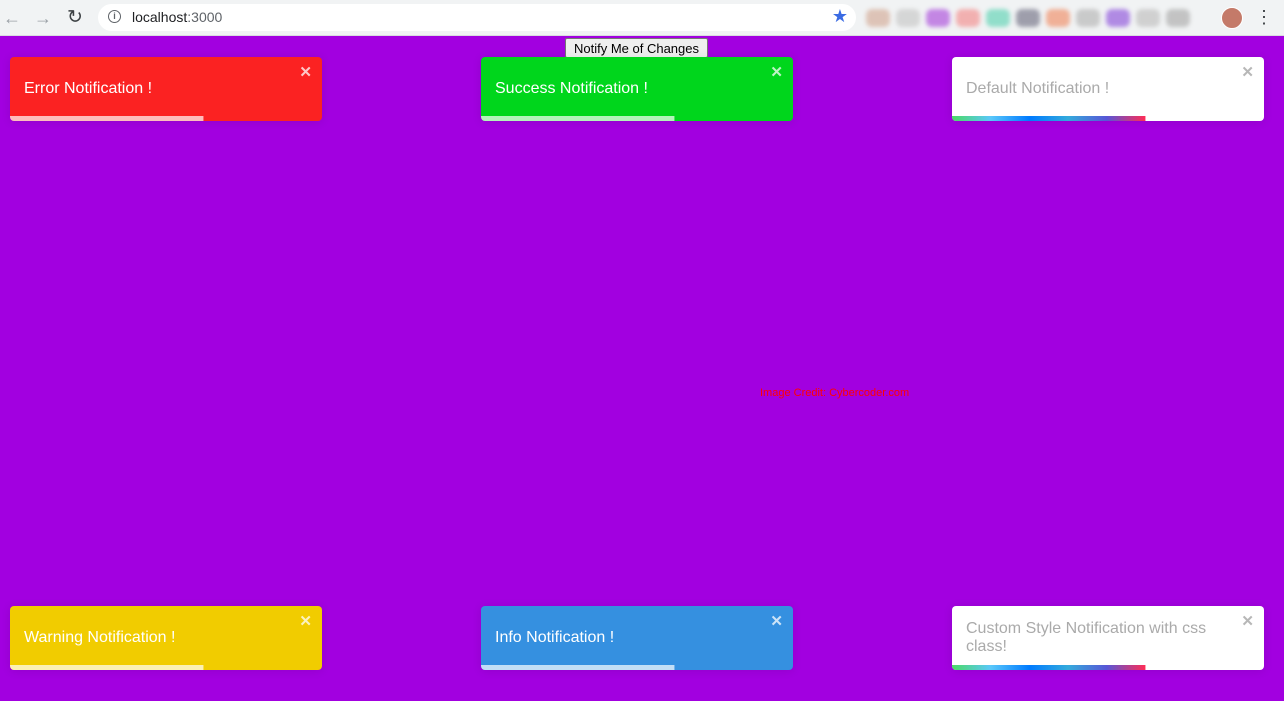 This screenshot has height=701, width=1284. I want to click on toast-message: Error Notification !, so click(88, 88).